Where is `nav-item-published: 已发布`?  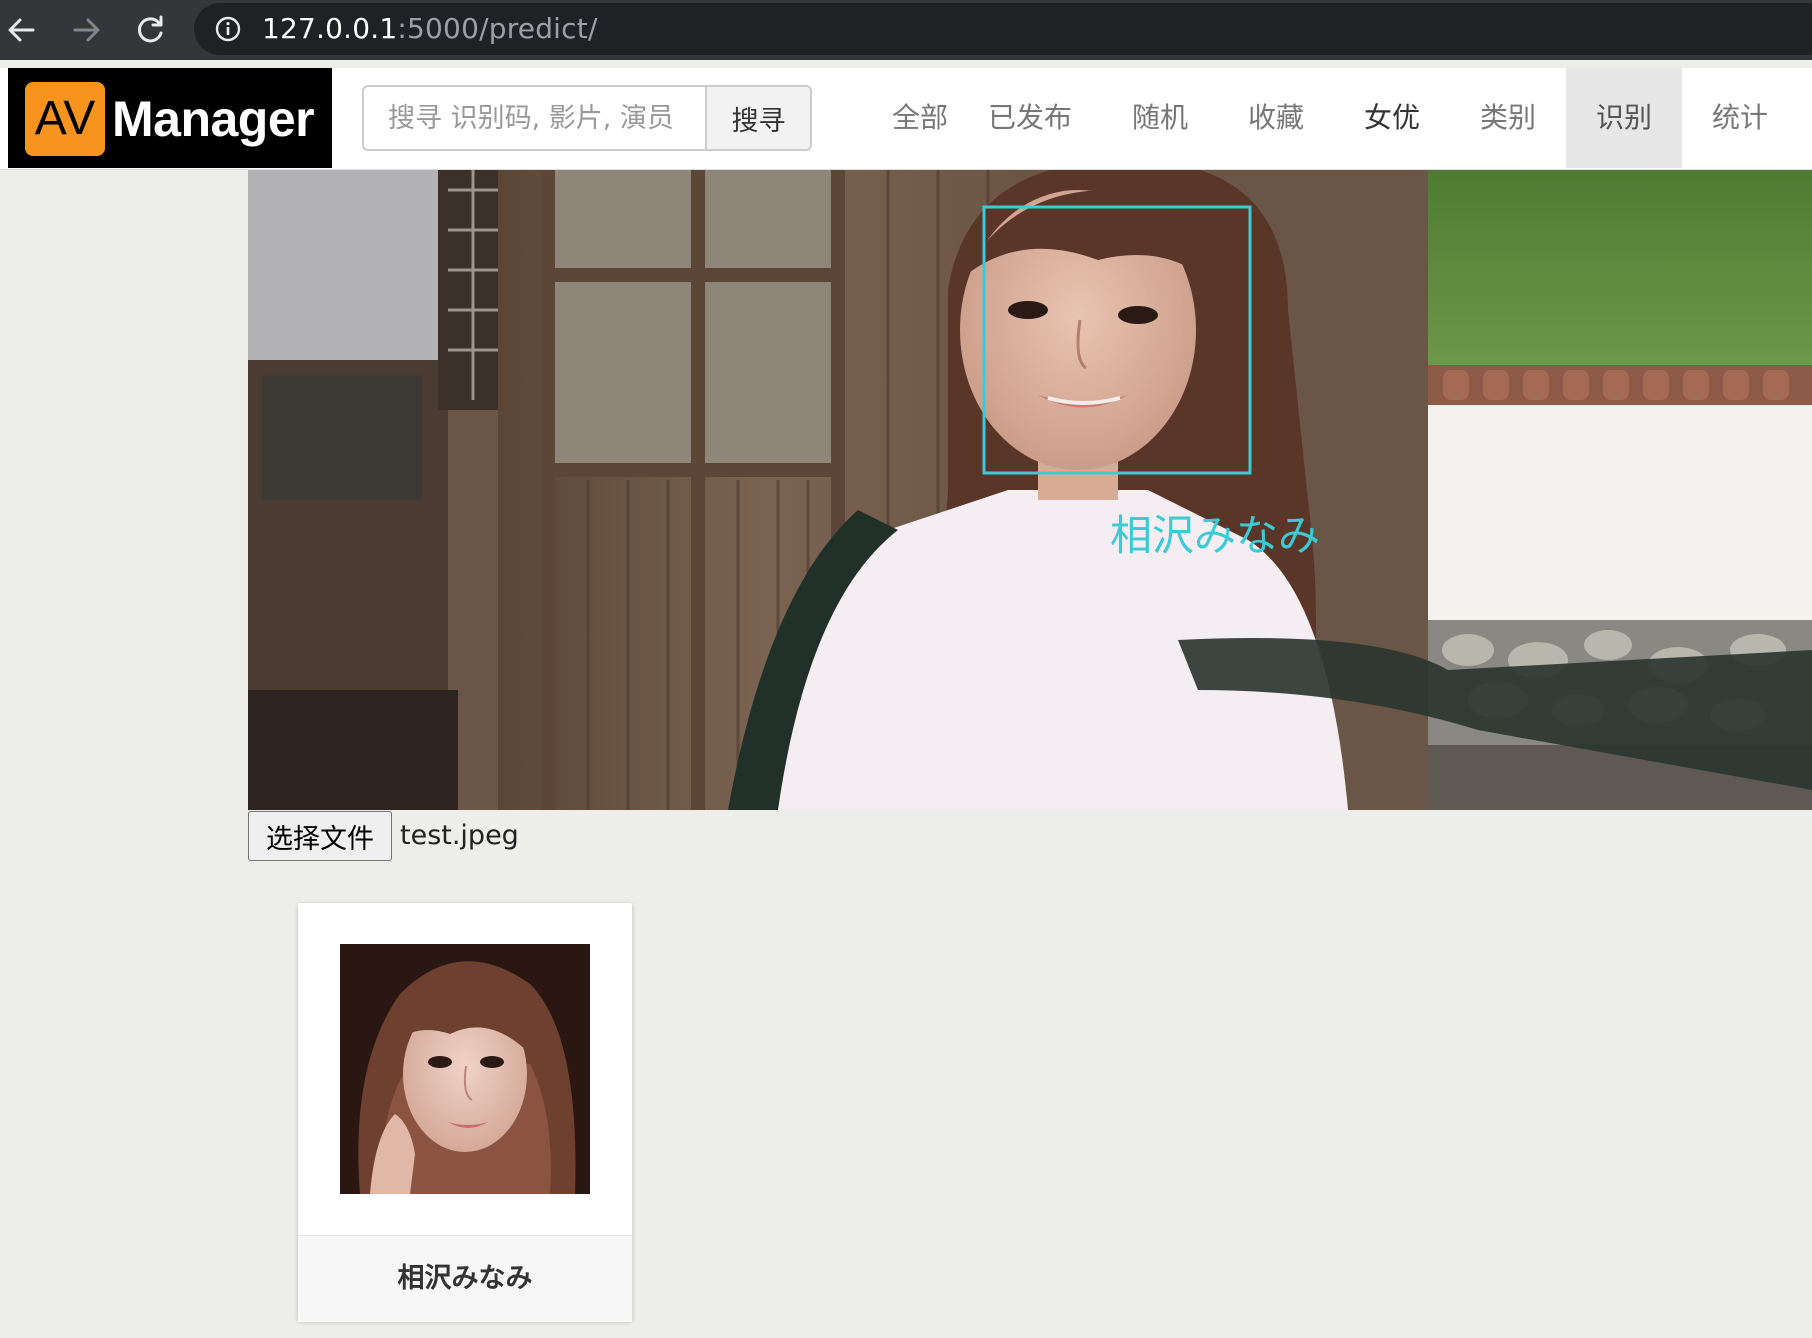 nav-item-published: 已发布 is located at coordinates (1030, 118).